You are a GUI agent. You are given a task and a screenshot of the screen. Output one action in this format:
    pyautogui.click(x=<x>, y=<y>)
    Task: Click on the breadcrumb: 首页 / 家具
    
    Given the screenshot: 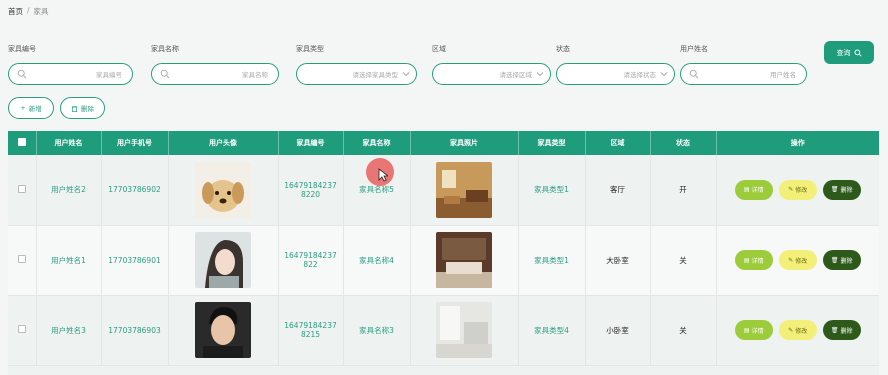 What is the action you would take?
    pyautogui.click(x=28, y=11)
    